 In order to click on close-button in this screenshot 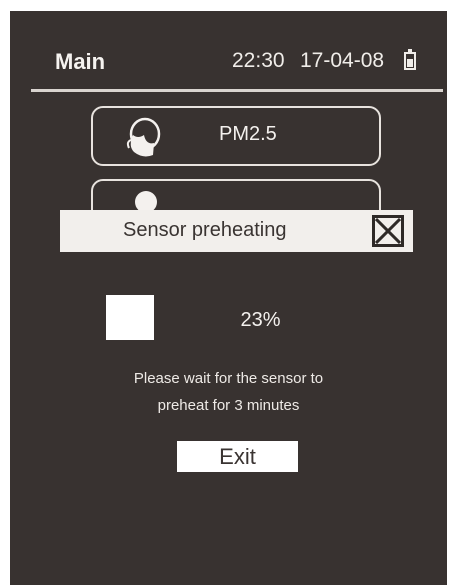, I will do `click(388, 231)`.